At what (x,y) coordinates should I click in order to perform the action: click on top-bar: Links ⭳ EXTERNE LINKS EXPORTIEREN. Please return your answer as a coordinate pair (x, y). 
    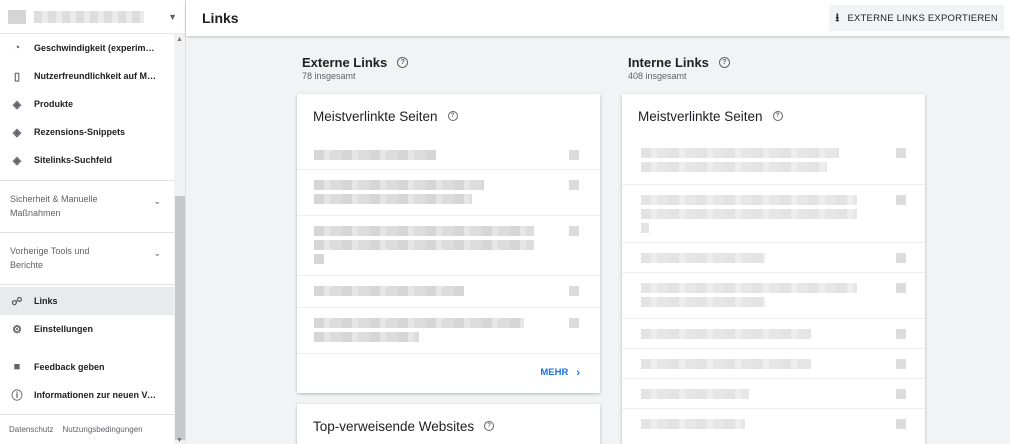
    Looking at the image, I should click on (598, 18).